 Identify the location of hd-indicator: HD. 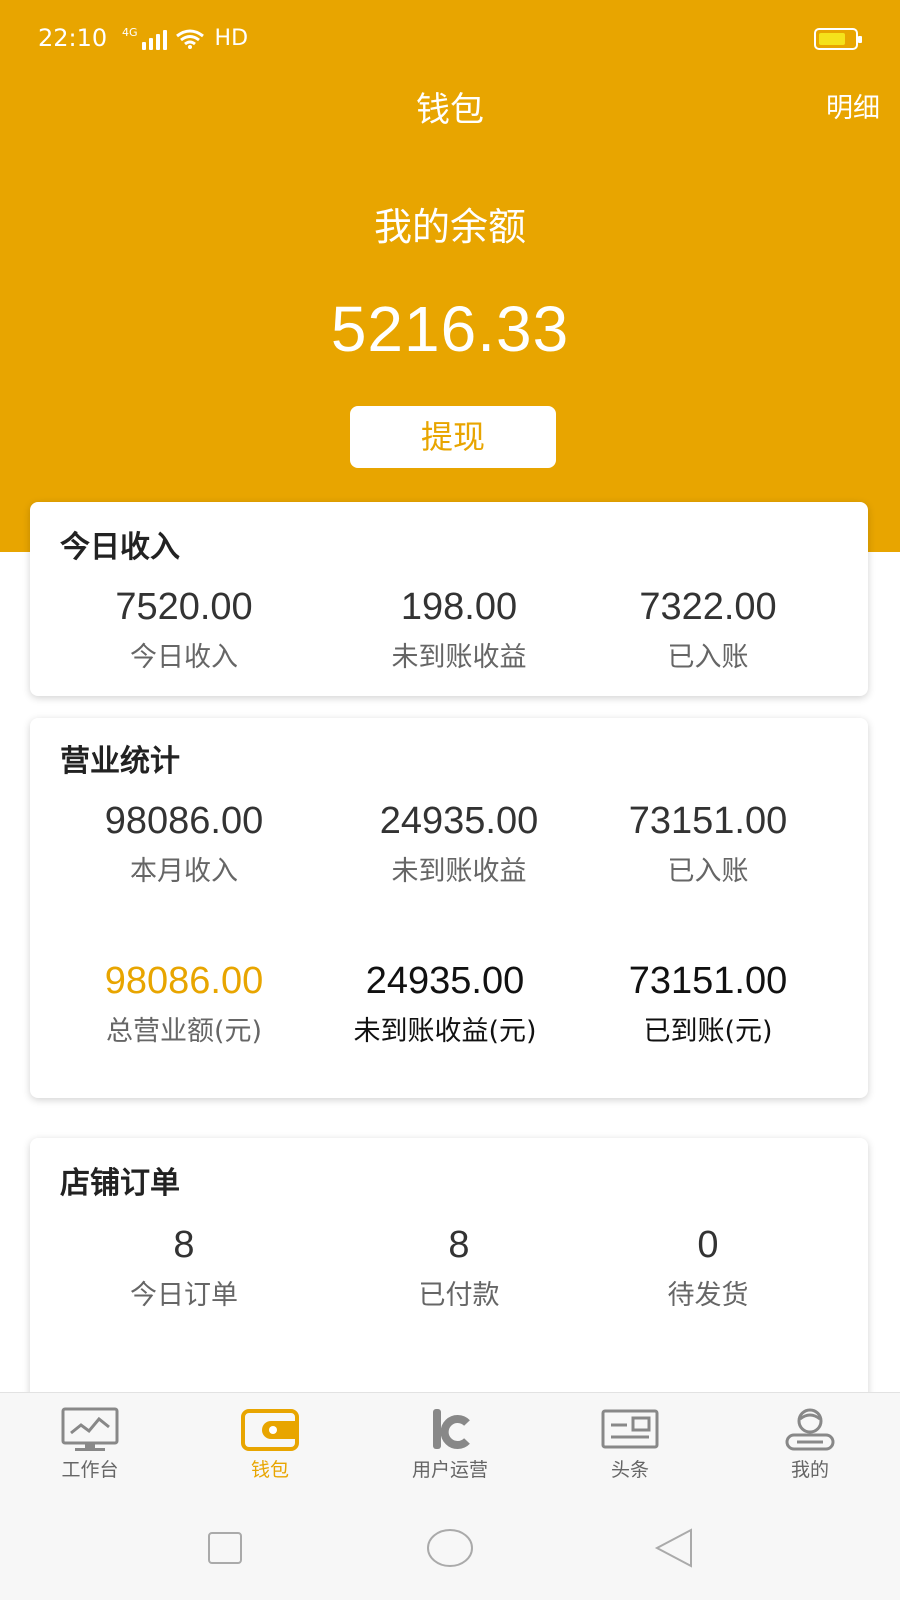
(231, 38).